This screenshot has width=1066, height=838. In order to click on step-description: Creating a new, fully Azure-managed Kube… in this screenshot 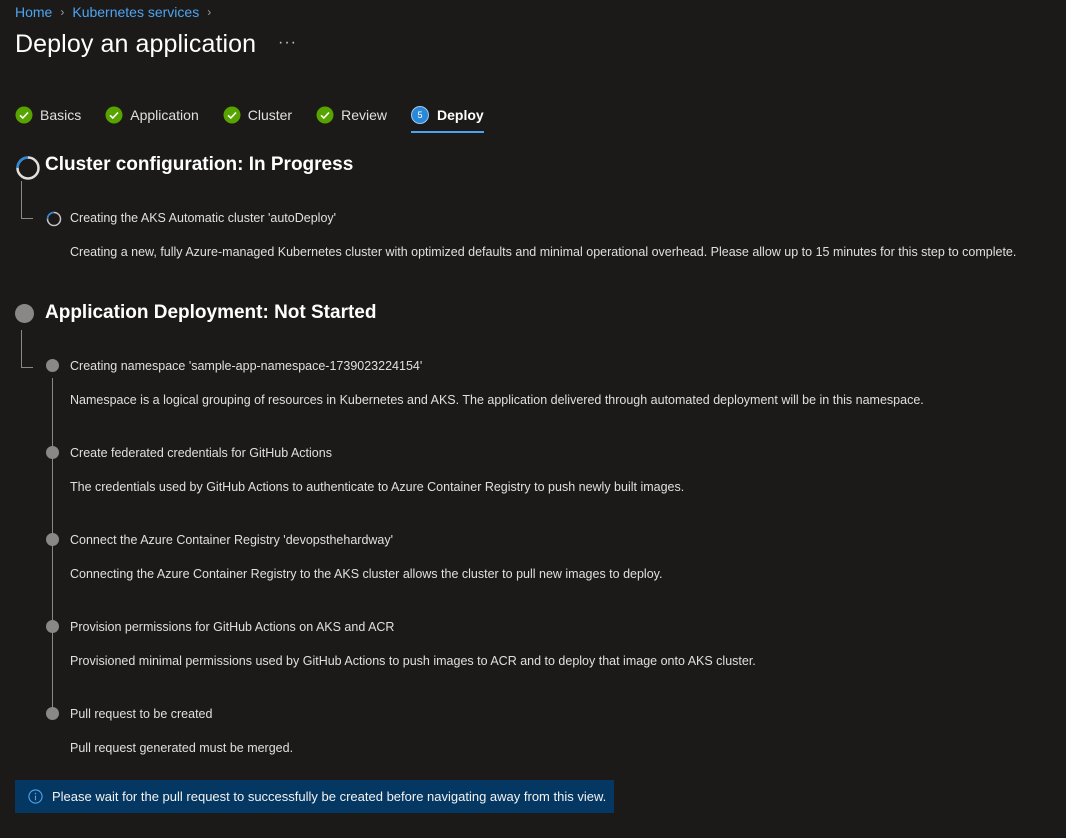, I will do `click(543, 252)`.